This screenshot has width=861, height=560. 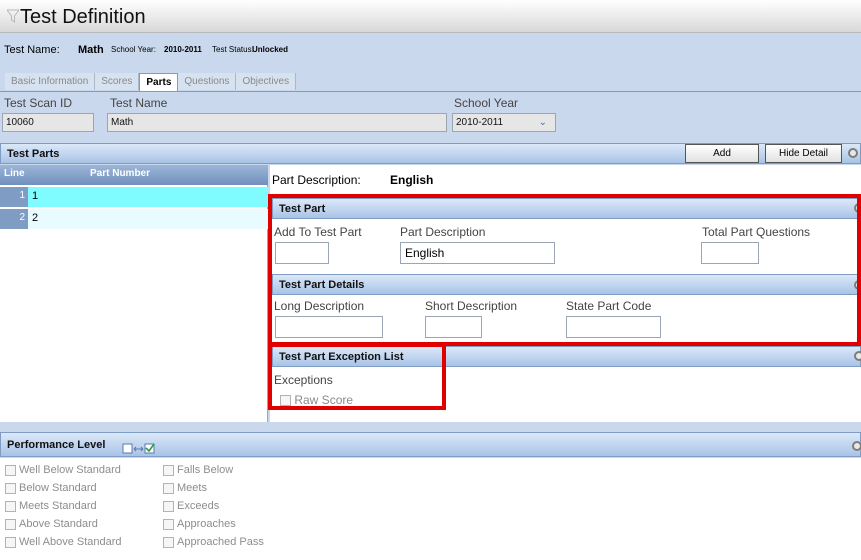 I want to click on row-part-cell: 2, so click(x=35, y=218).